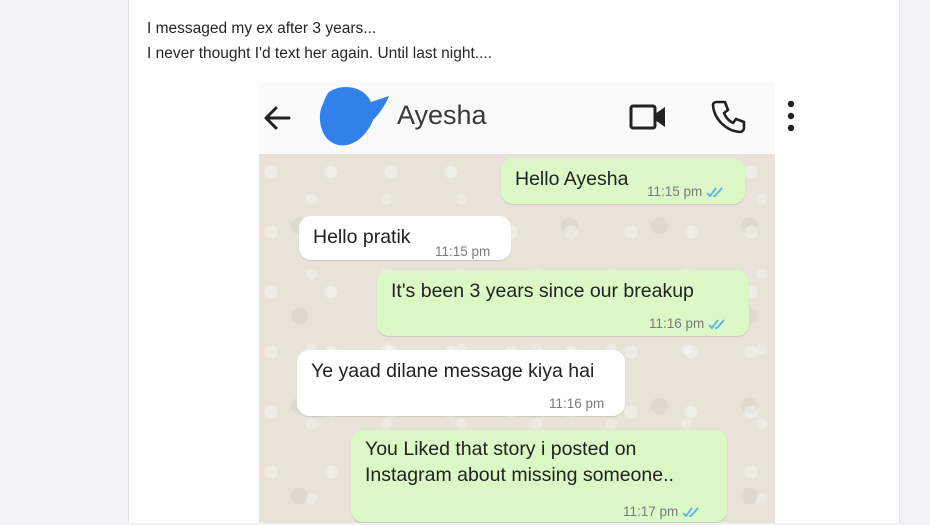 This screenshot has width=930, height=525. What do you see at coordinates (519, 475) in the screenshot?
I see `message-text-line: Instagram about missing someone..` at bounding box center [519, 475].